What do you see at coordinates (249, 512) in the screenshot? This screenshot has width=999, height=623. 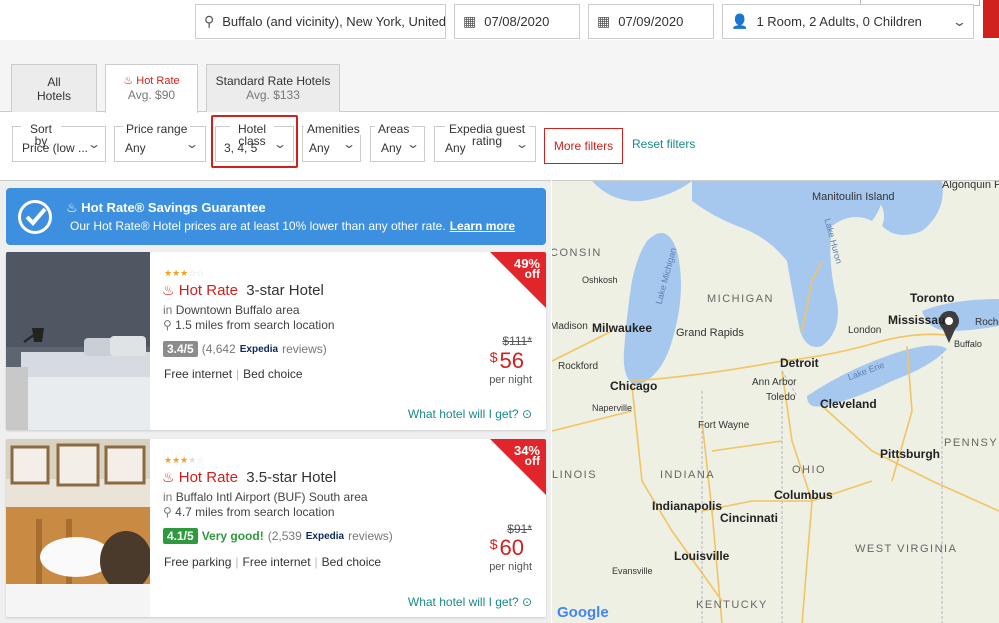 I see `hotel-distance: ⚲ 4.7 miles from search location` at bounding box center [249, 512].